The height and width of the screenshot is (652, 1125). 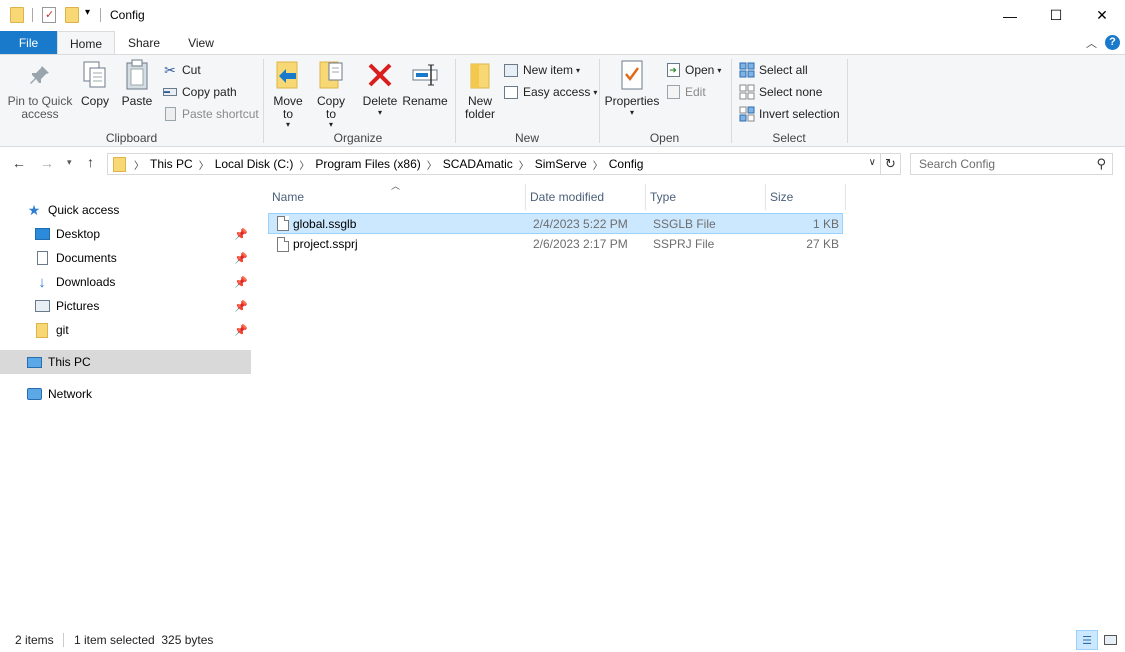 What do you see at coordinates (780, 92) in the screenshot?
I see `select-none-button: Select none` at bounding box center [780, 92].